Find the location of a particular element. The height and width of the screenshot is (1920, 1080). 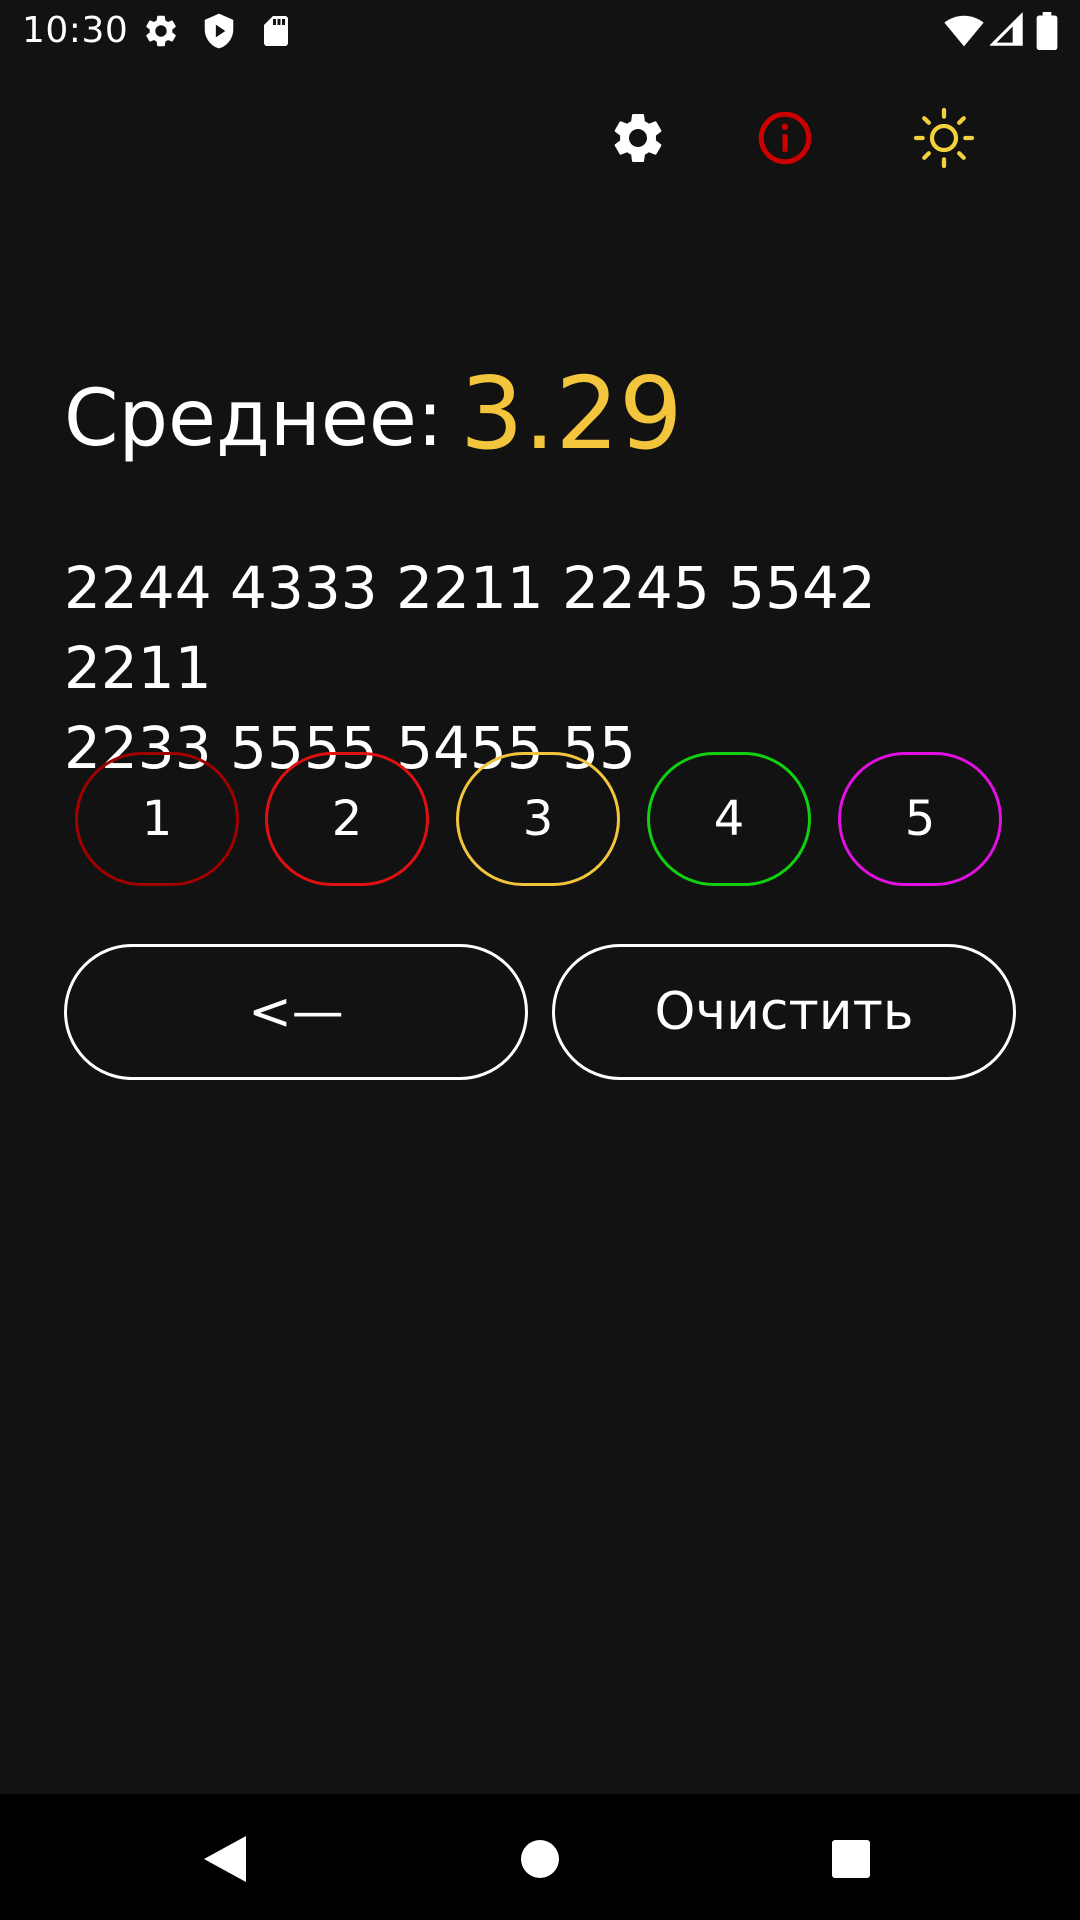

clear-label: Очистить is located at coordinates (784, 1012).